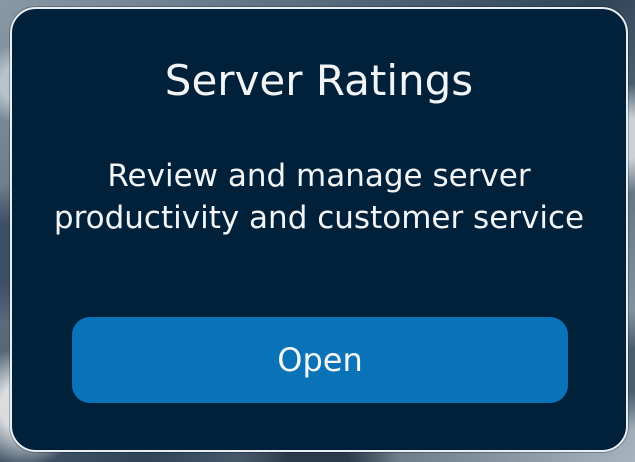  Describe the element at coordinates (319, 80) in the screenshot. I see `card-title: Server Ratings` at that location.